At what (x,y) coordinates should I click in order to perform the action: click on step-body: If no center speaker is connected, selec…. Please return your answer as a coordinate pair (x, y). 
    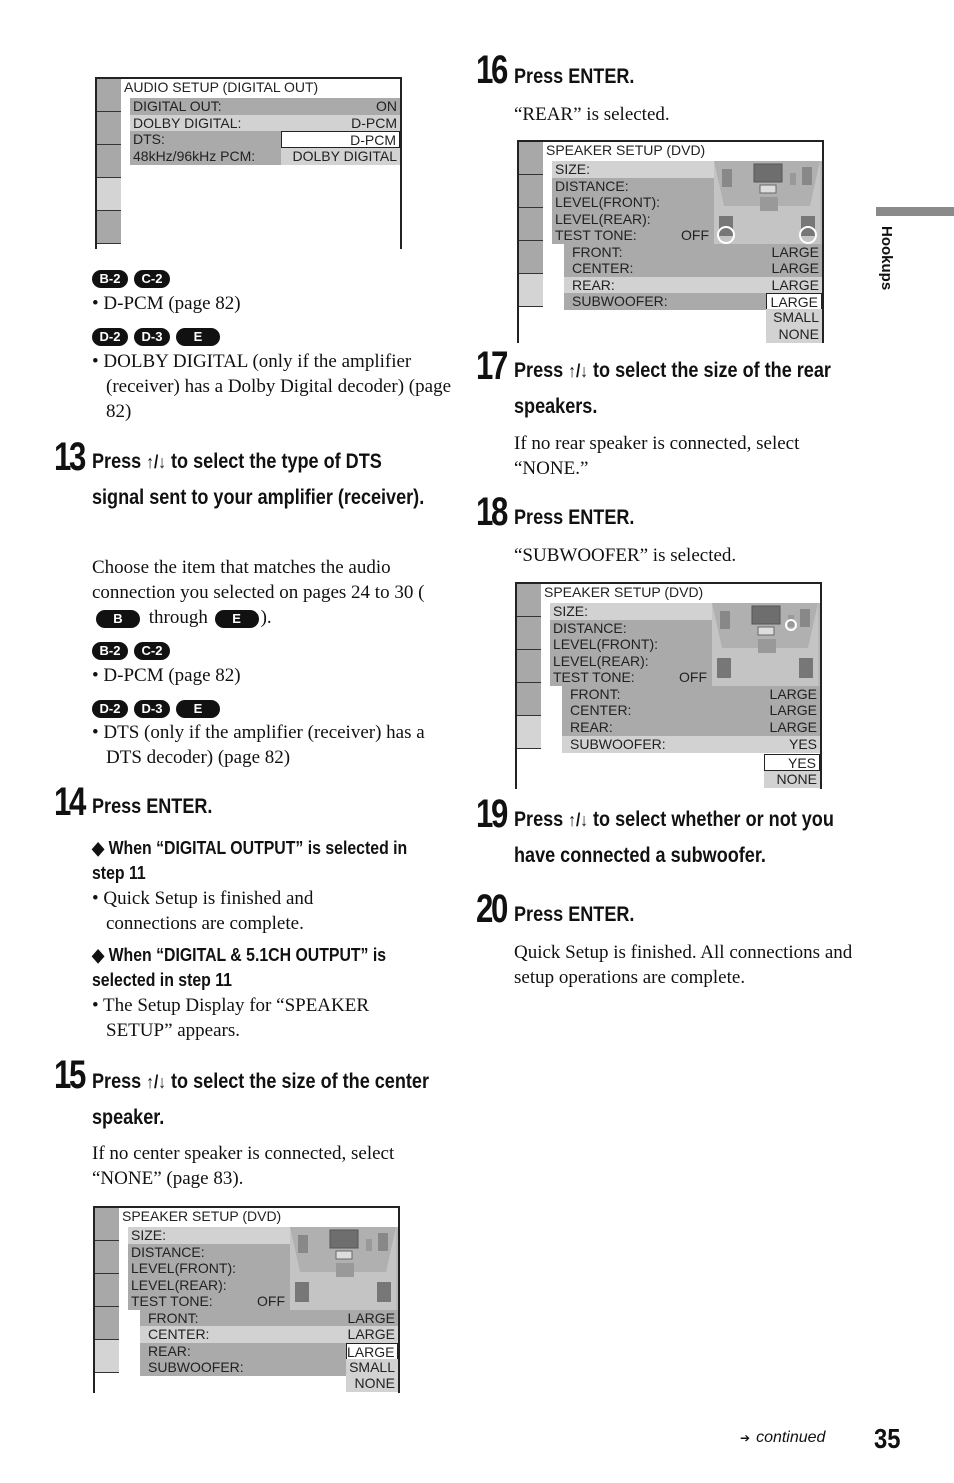
    Looking at the image, I should click on (243, 1166).